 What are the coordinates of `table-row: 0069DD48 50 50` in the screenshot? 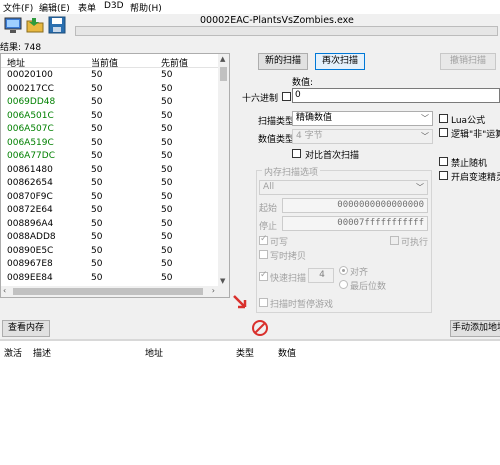 It's located at (110, 102).